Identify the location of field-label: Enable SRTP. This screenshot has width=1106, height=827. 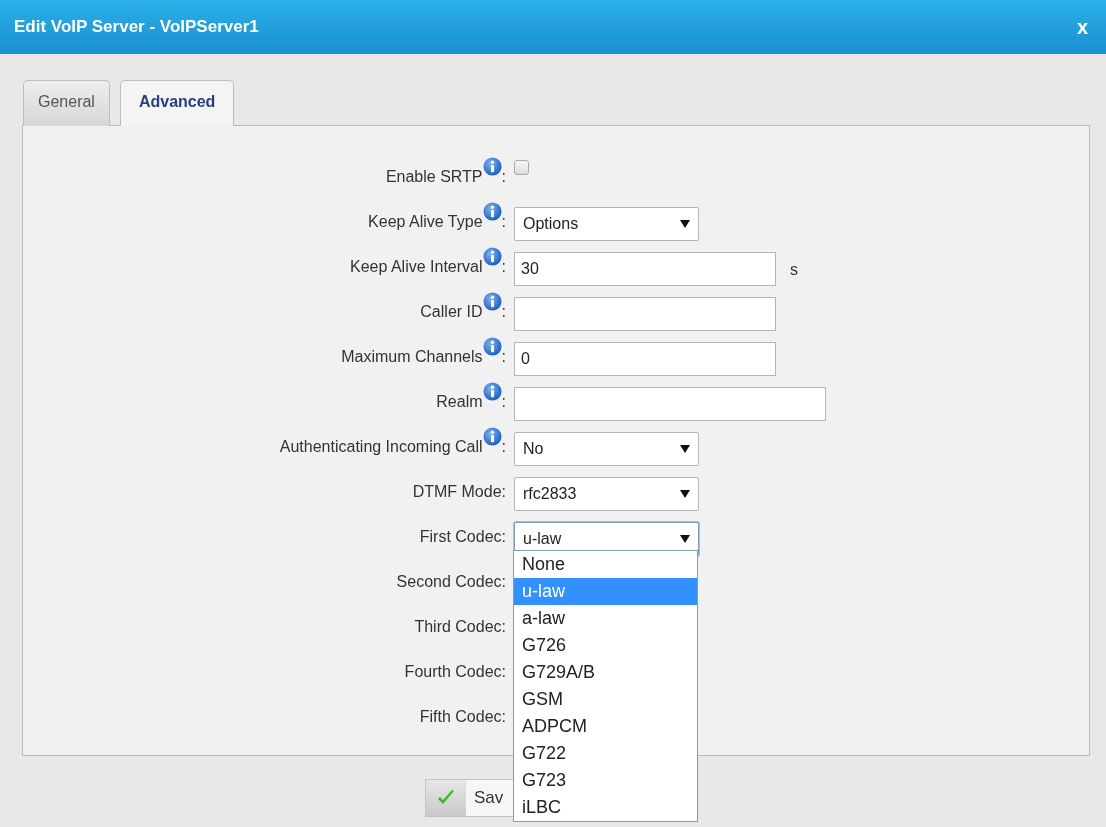
(434, 177).